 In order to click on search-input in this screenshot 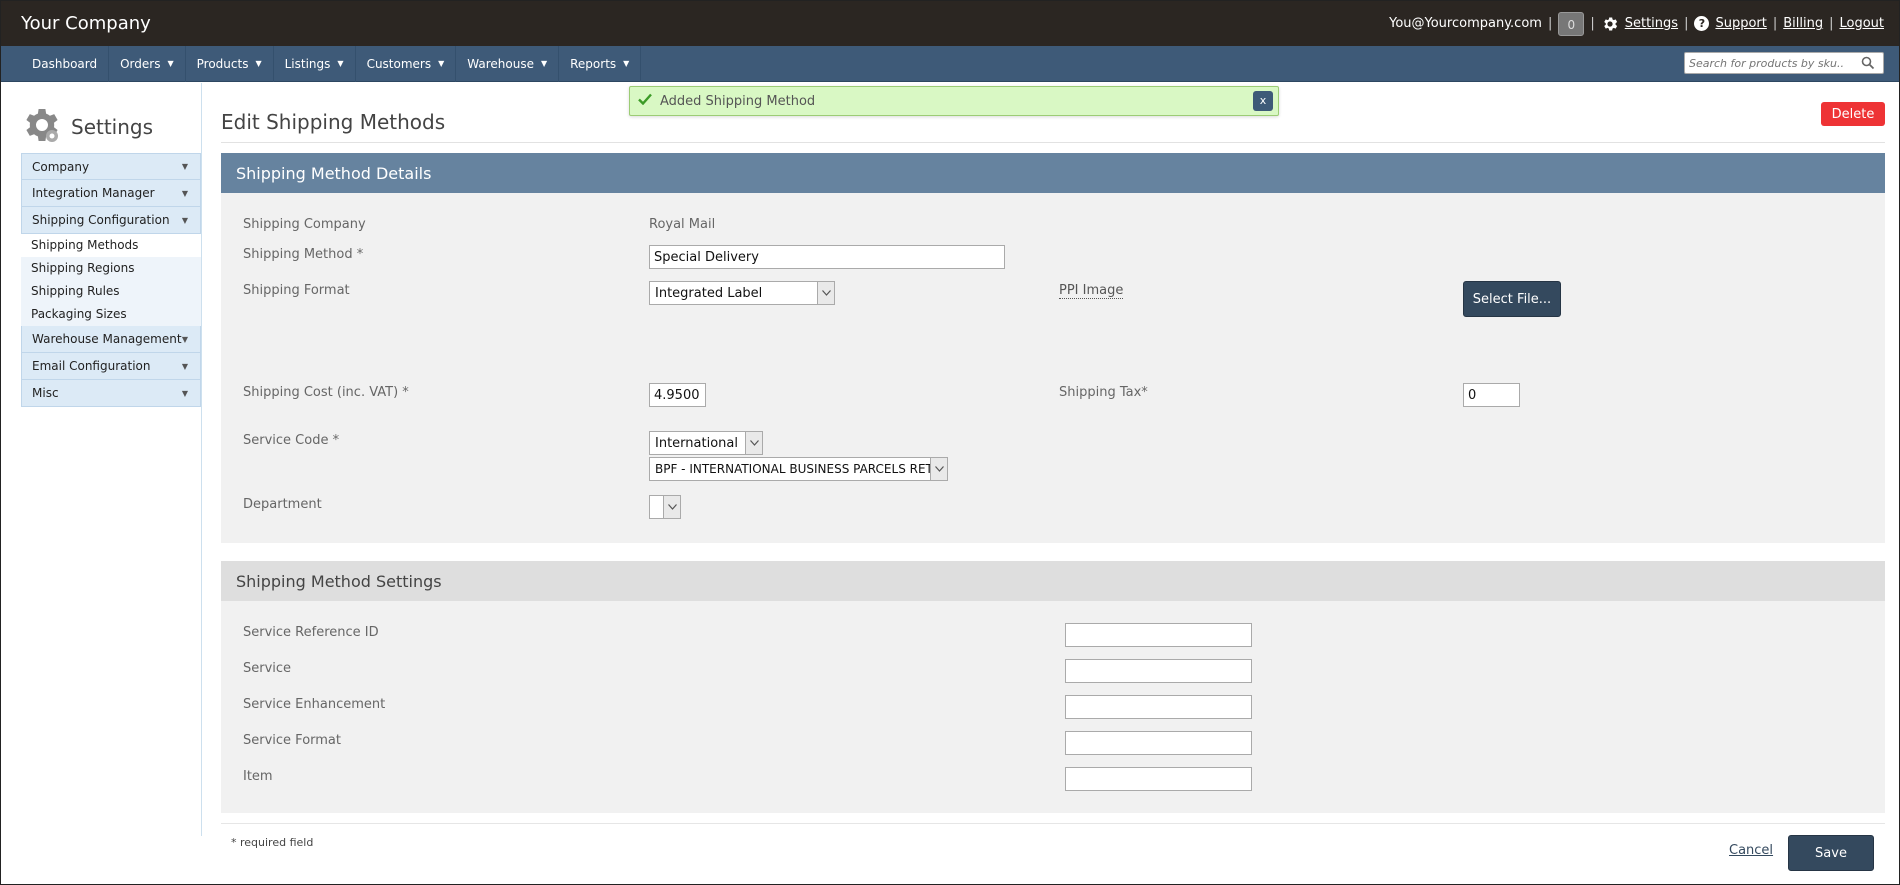, I will do `click(1775, 63)`.